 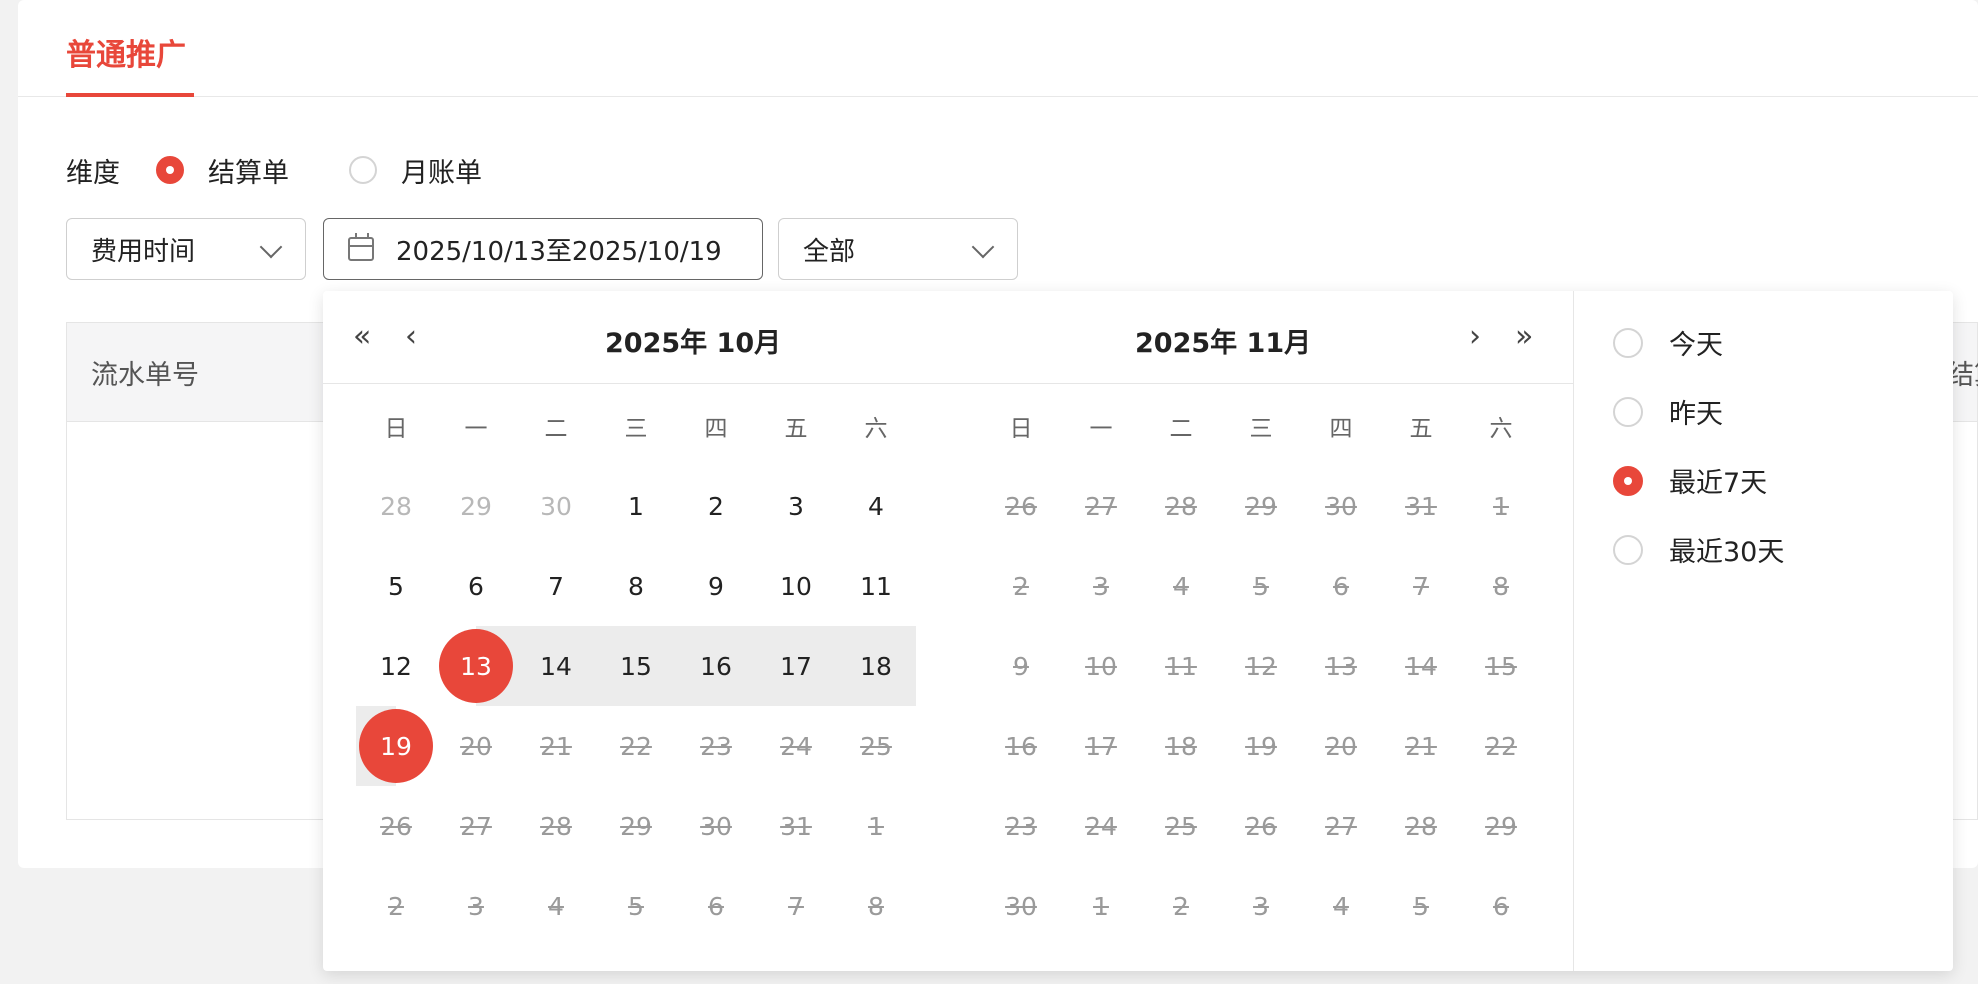 I want to click on tab-normal-promotion: 普通推广, so click(x=126, y=52).